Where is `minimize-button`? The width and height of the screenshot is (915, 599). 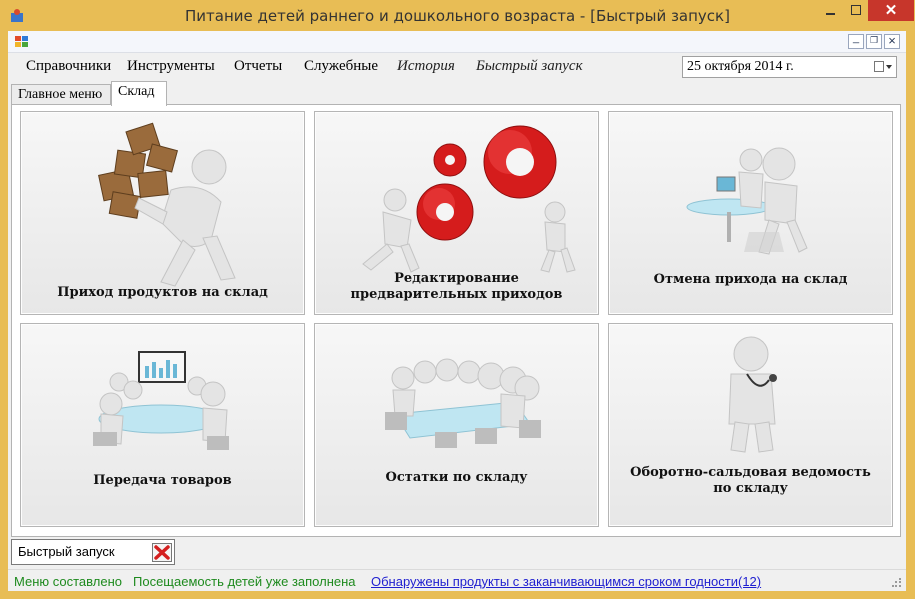
minimize-button is located at coordinates (830, 10).